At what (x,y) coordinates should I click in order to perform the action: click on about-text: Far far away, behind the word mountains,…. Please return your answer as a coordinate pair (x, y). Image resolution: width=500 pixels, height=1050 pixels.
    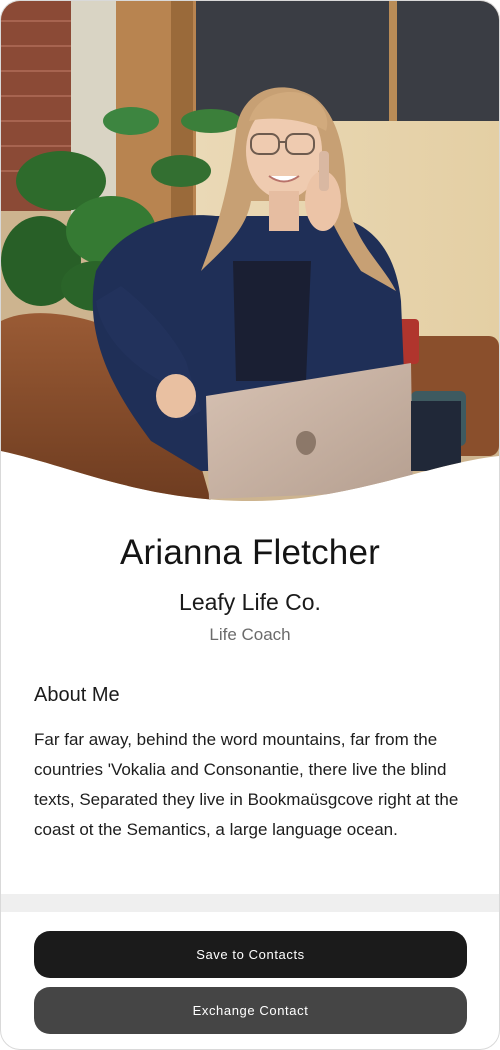
    Looking at the image, I should click on (246, 784).